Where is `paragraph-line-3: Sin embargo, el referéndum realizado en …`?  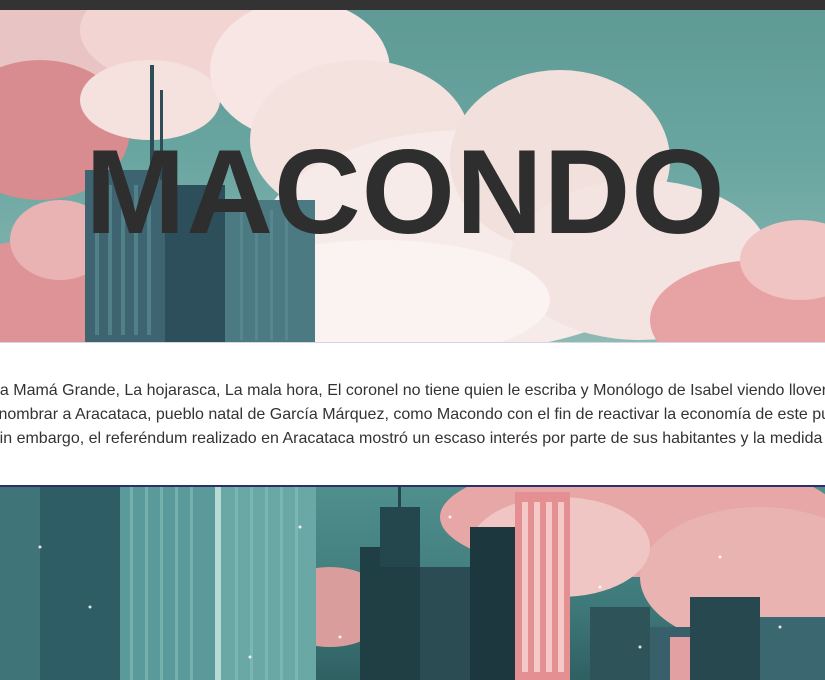
paragraph-line-3: Sin embargo, el referéndum realizado en … is located at coordinates (412, 438).